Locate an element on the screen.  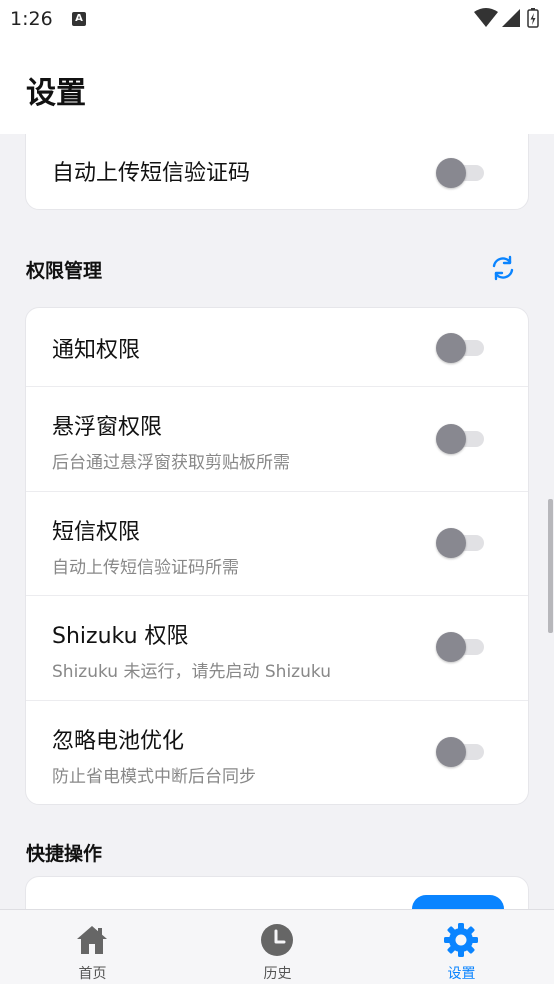
a-icon: A is located at coordinates (79, 19).